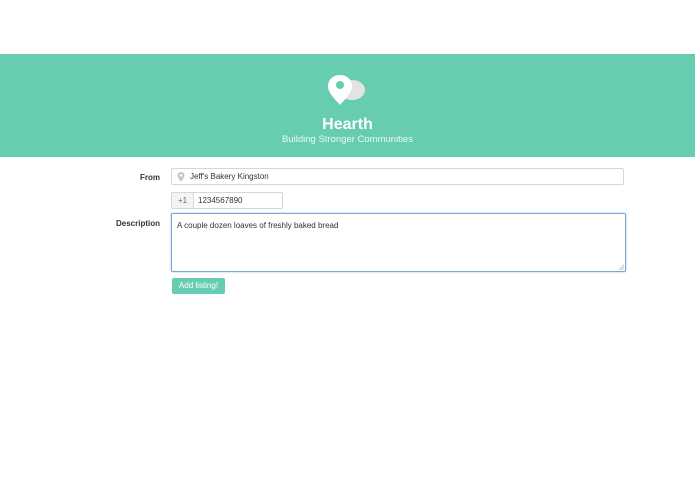 The image size is (695, 494). Describe the element at coordinates (150, 177) in the screenshot. I see `from-label: From` at that location.